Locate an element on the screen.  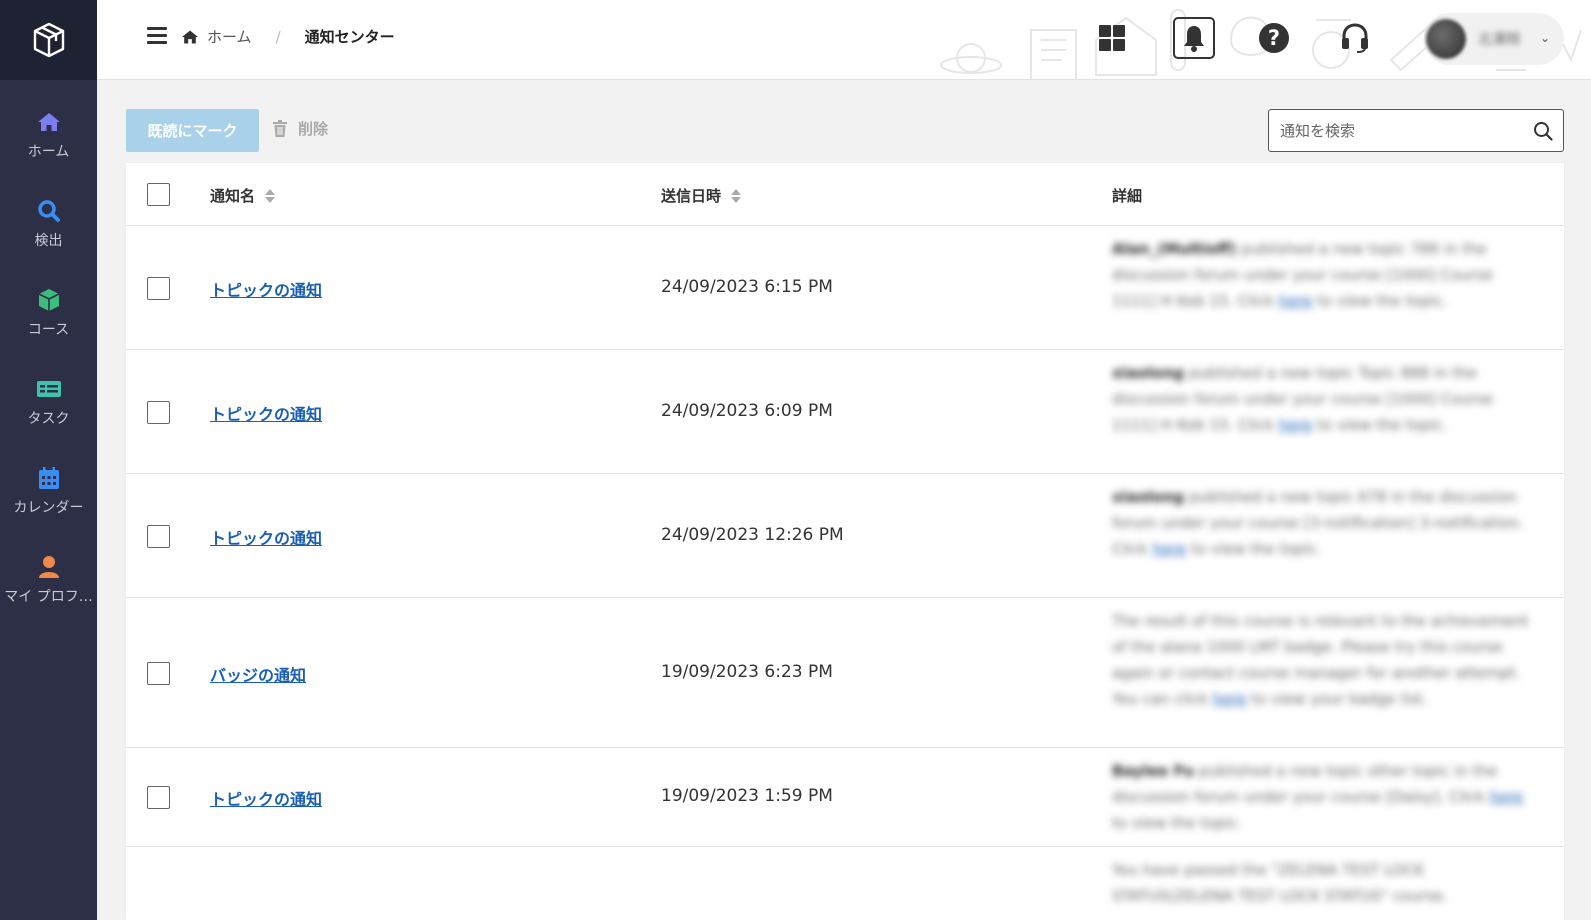
avatar is located at coordinates (1446, 39).